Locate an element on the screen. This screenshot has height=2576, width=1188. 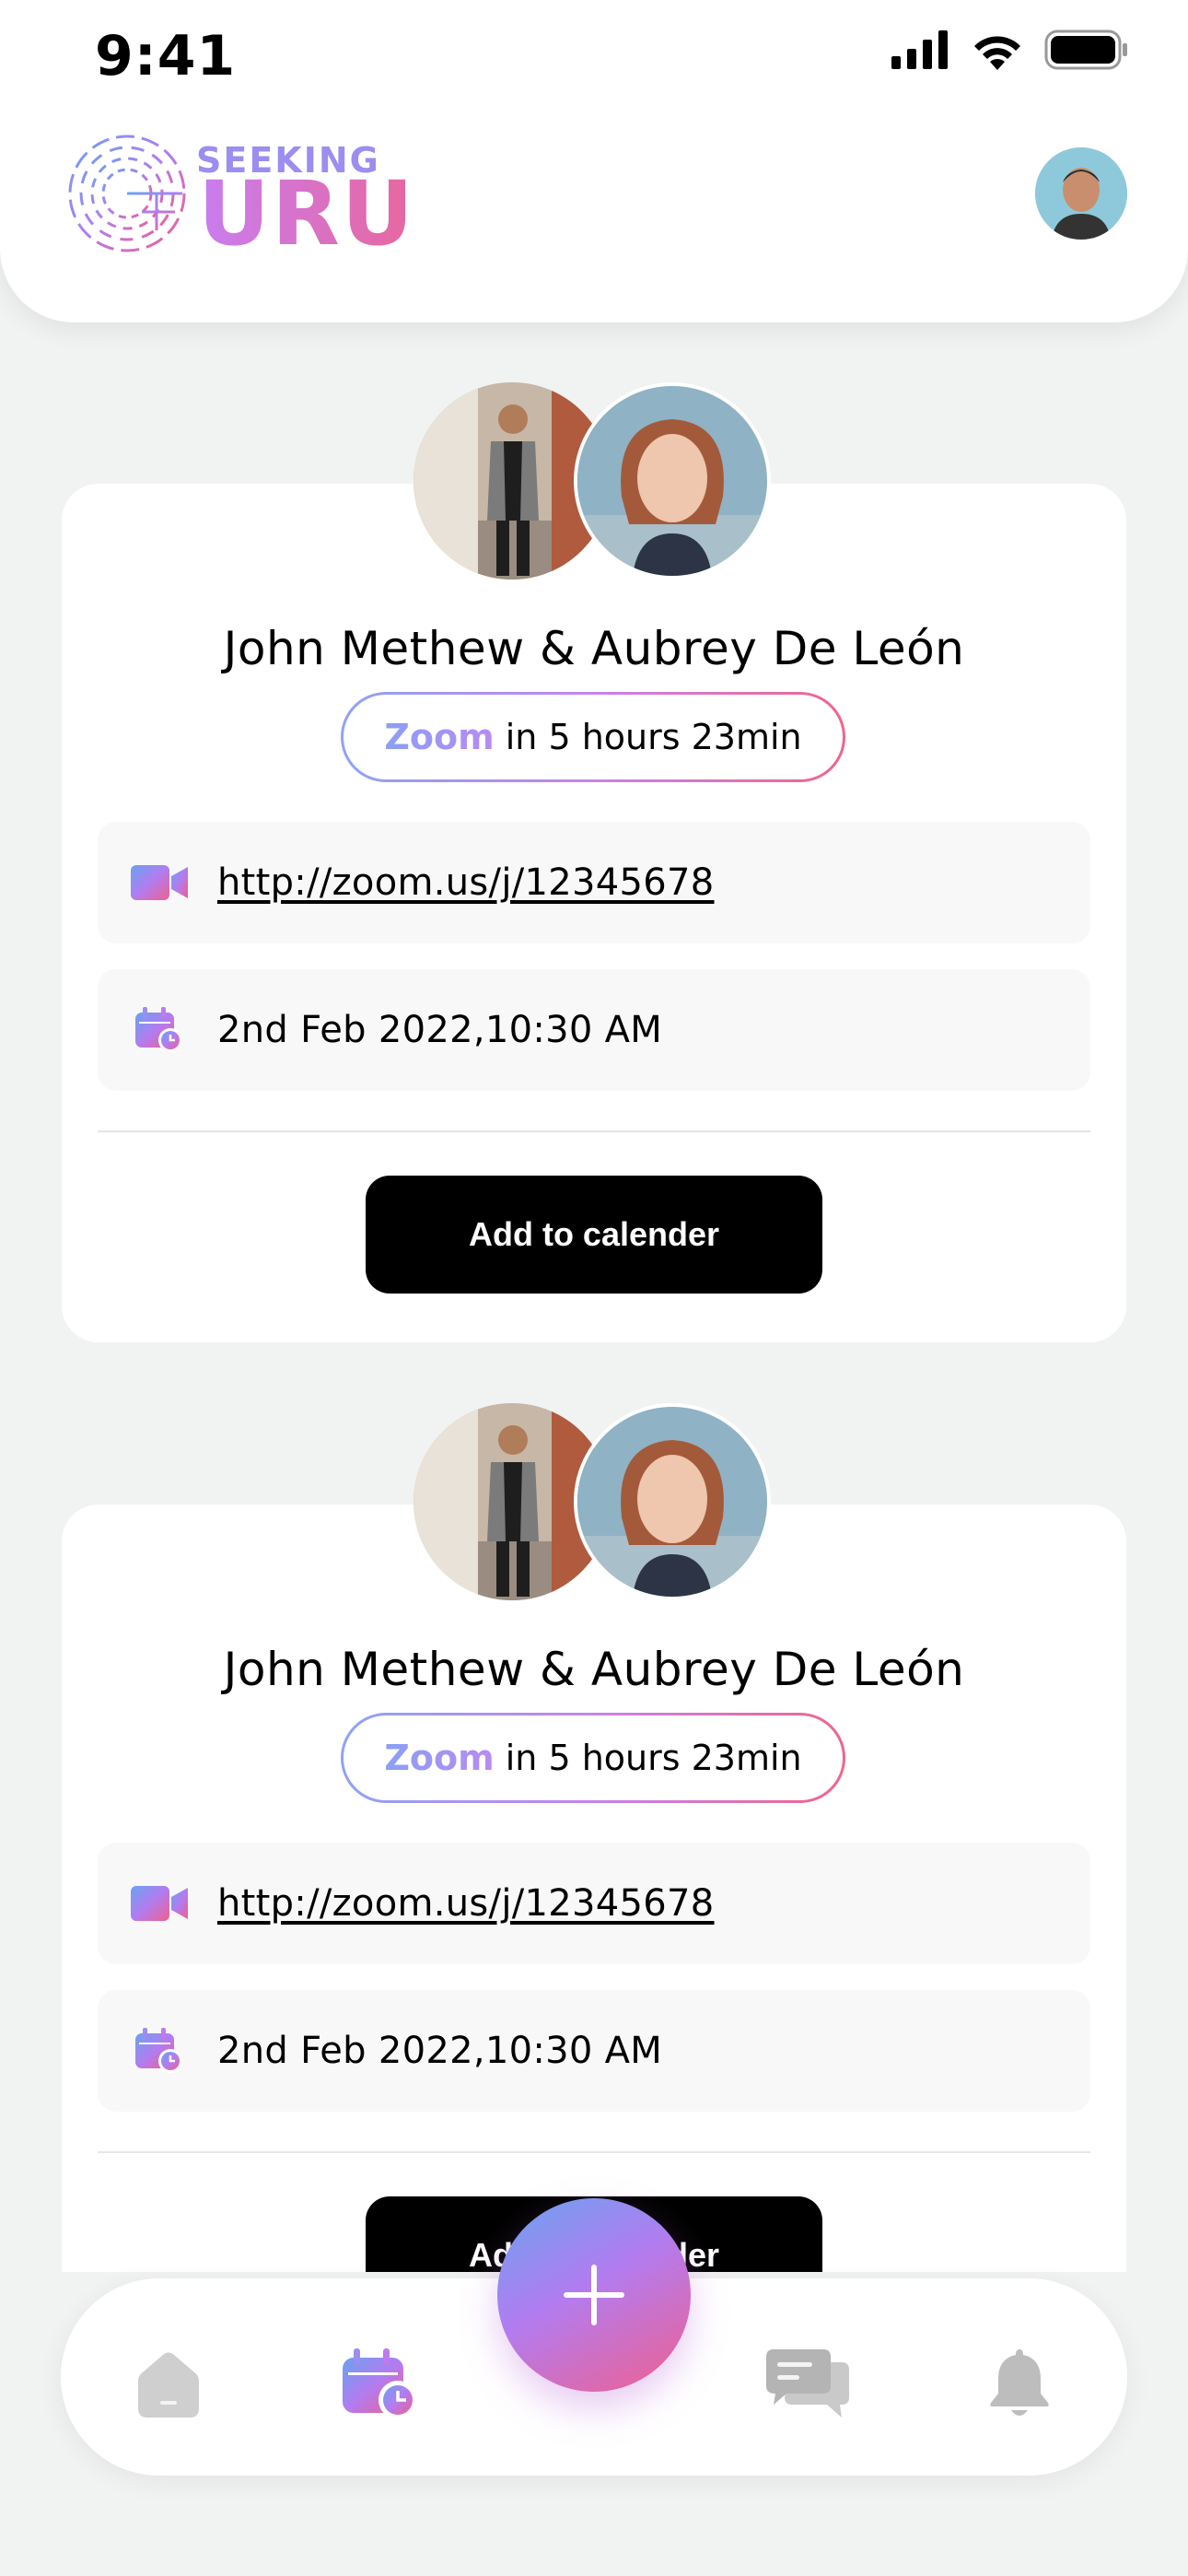
calendar-icon is located at coordinates (380, 2383).